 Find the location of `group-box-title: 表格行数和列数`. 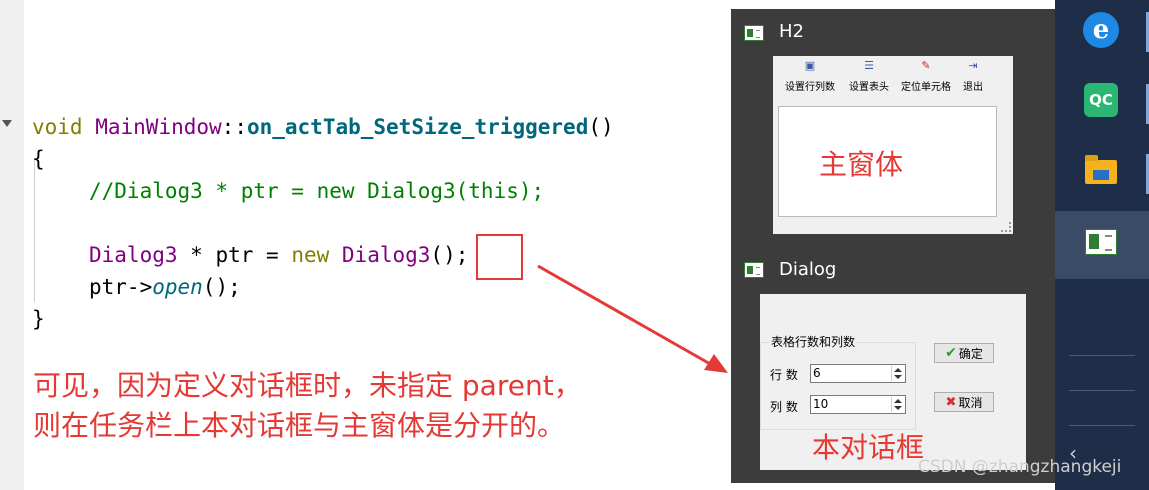

group-box-title: 表格行数和列数 is located at coordinates (813, 341).